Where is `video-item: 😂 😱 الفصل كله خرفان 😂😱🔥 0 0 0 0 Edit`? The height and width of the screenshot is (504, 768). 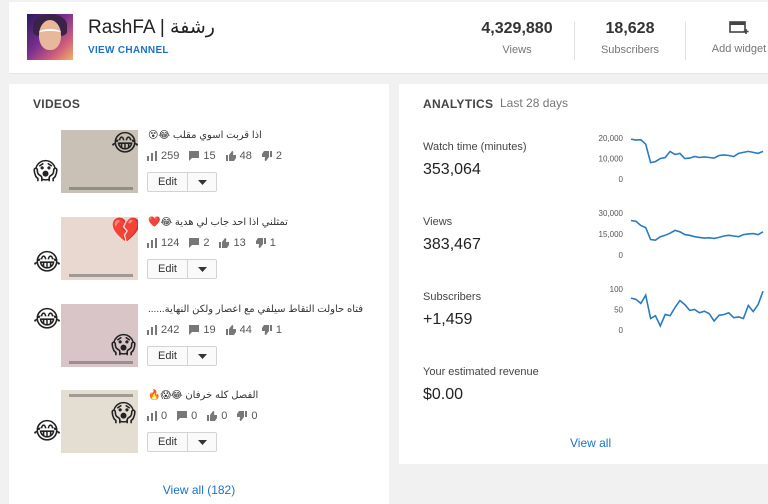
video-item: 😂 😱 الفصل كله خرفان 😂😱🔥 0 0 0 0 Edit is located at coordinates (208, 430).